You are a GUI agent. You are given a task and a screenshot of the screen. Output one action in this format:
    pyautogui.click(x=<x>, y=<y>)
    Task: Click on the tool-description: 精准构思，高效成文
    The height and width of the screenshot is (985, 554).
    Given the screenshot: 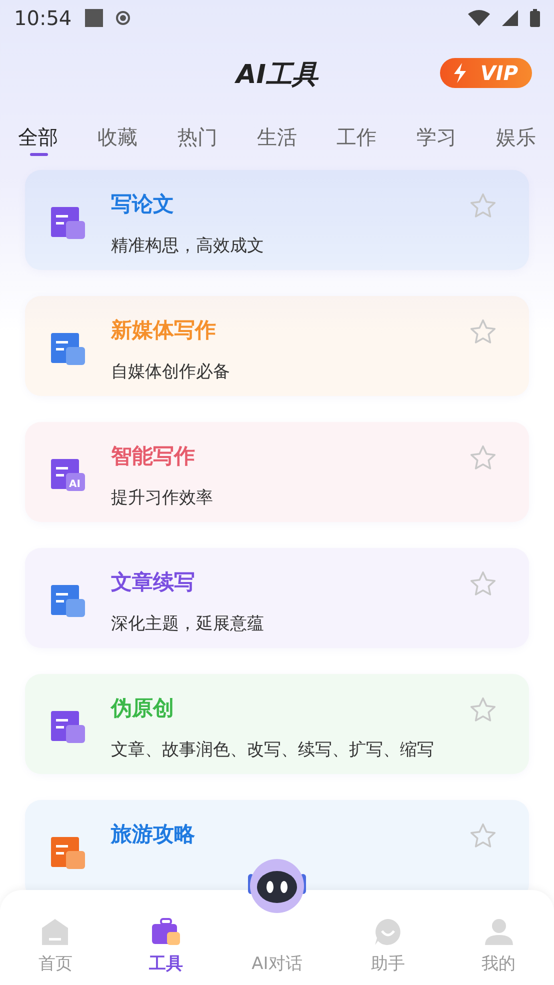 What is the action you would take?
    pyautogui.click(x=187, y=246)
    